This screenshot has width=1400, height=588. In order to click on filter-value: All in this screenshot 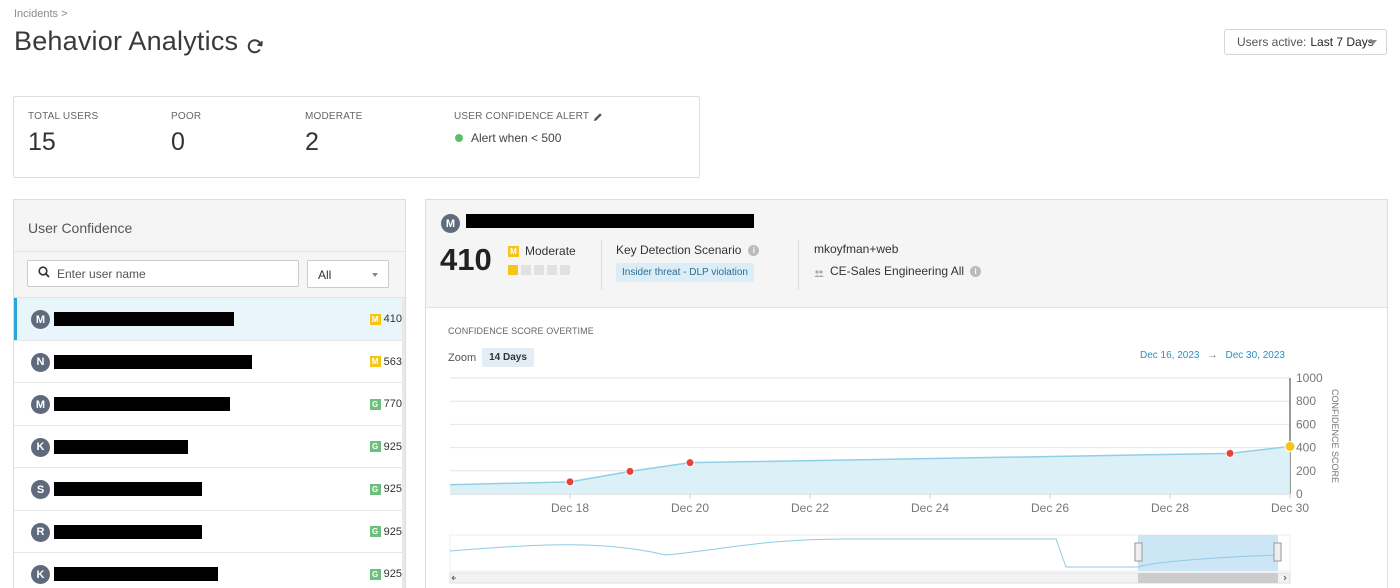, I will do `click(325, 275)`.